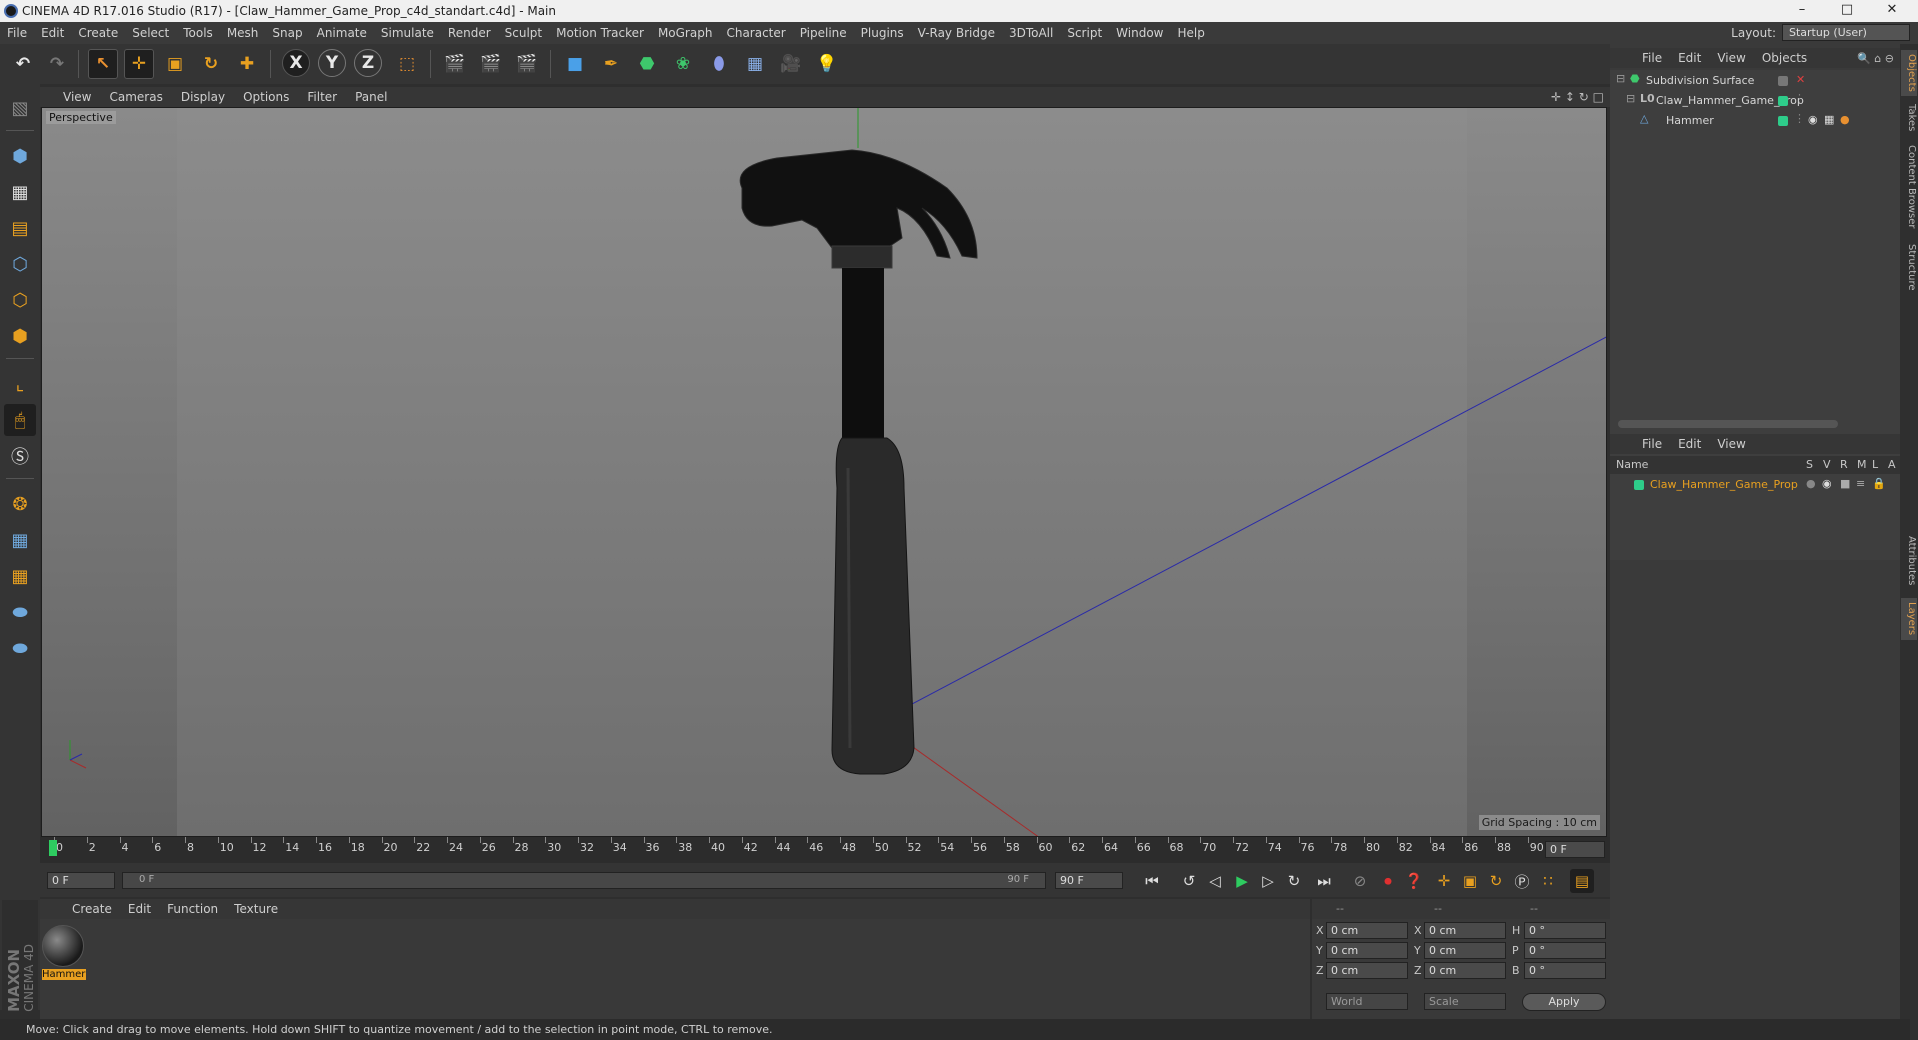 The width and height of the screenshot is (1918, 1040). Describe the element at coordinates (1690, 120) in the screenshot. I see `object-name: Hammer` at that location.